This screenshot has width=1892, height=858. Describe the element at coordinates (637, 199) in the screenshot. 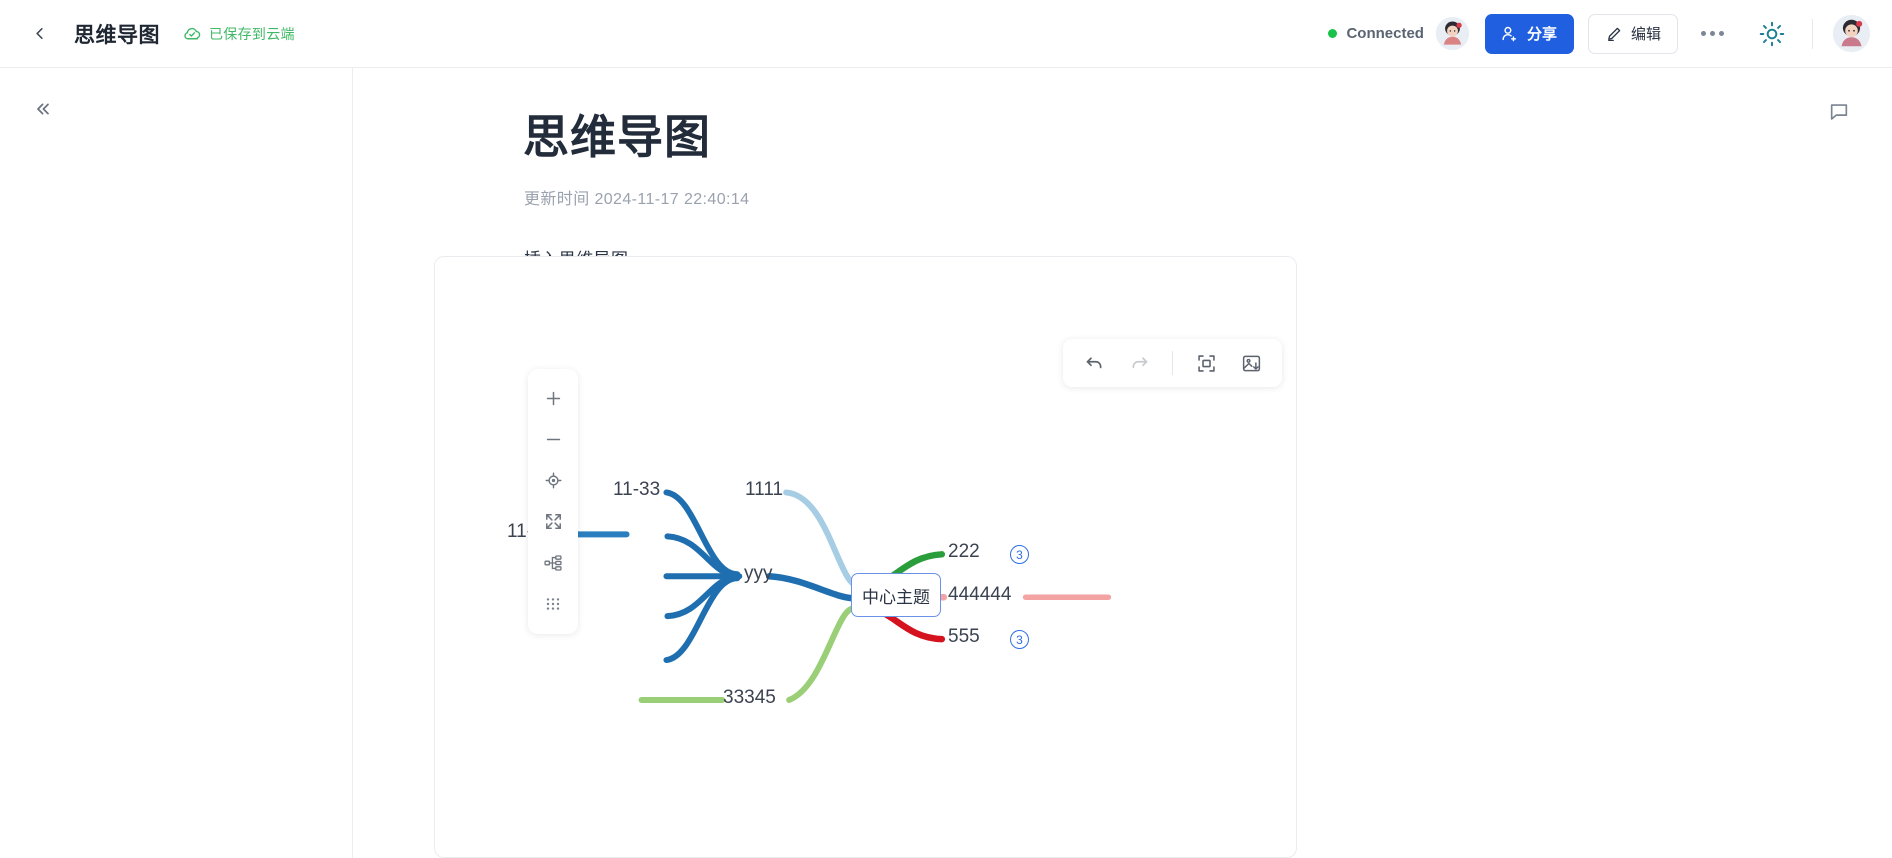

I see `updated-timestamp: 更新时间 2024-11-17 22:40:14` at that location.